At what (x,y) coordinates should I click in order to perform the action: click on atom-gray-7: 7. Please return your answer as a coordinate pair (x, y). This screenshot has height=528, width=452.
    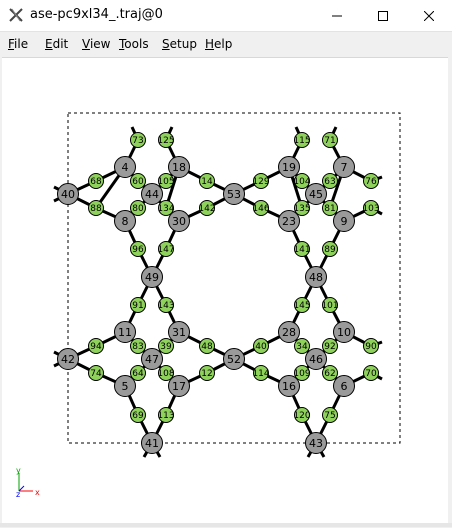
    Looking at the image, I should click on (344, 167).